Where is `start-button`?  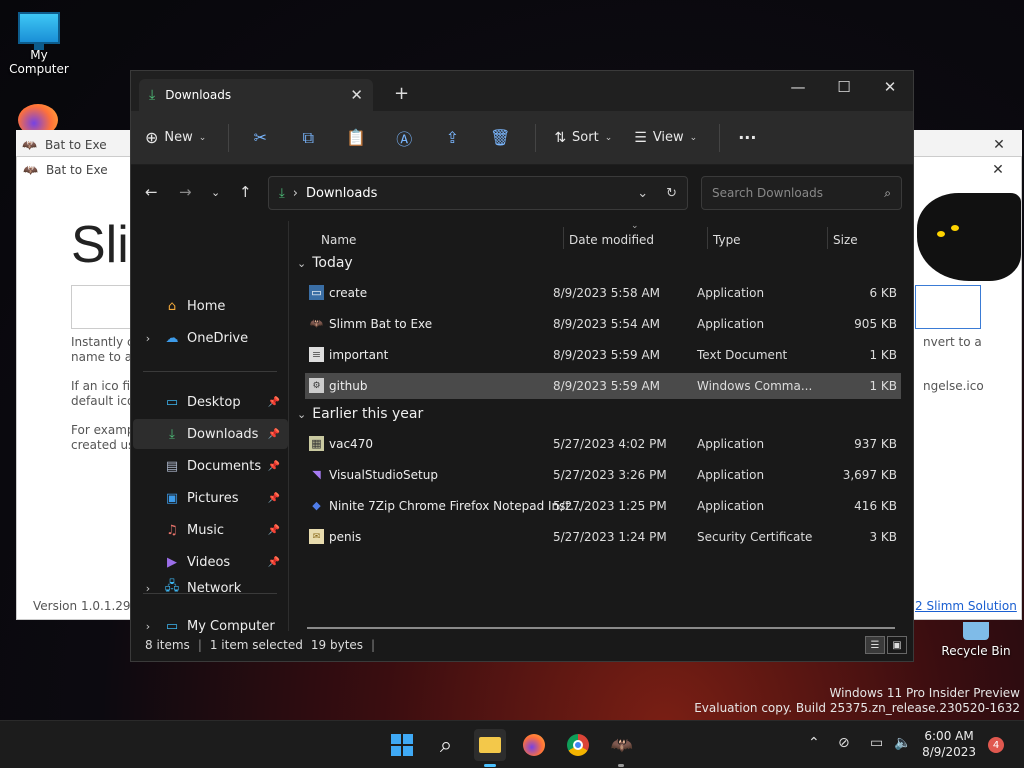
start-button is located at coordinates (402, 745).